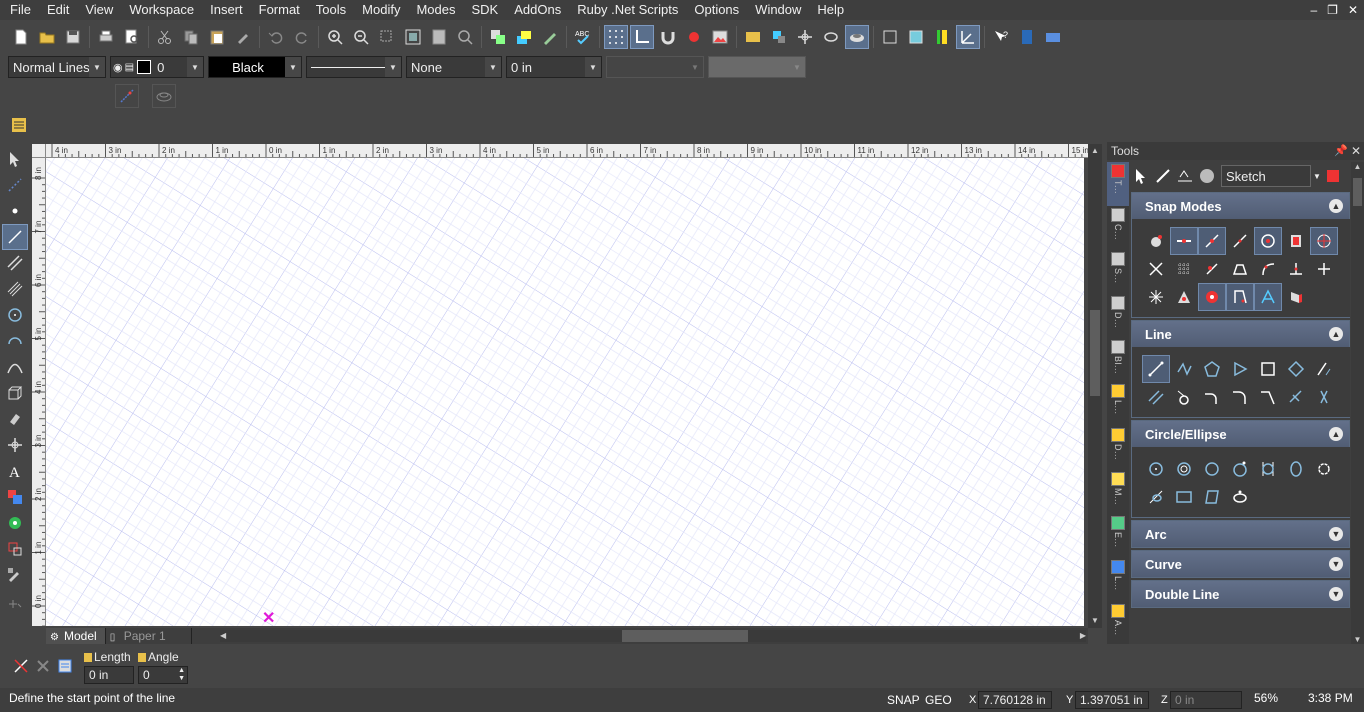 The height and width of the screenshot is (712, 1364). What do you see at coordinates (1240, 497) in the screenshot?
I see `ellipse-3points-tool` at bounding box center [1240, 497].